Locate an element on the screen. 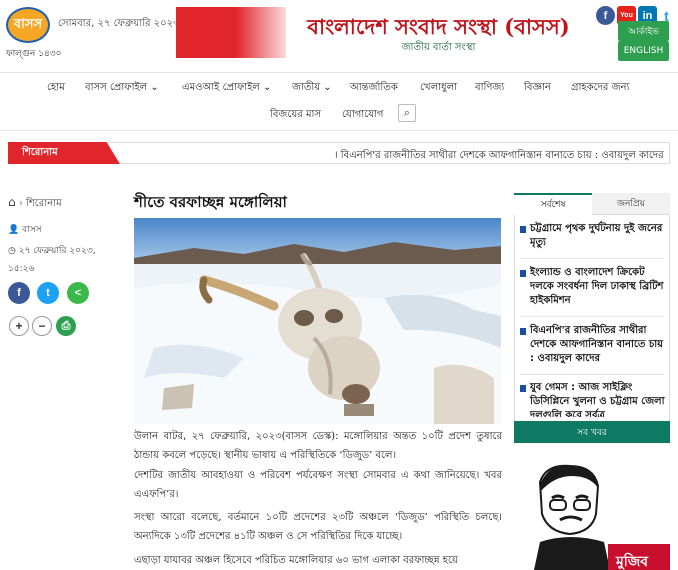 This screenshot has width=678, height=570. nav-bss-profile: বাসস প্রোফাইল ⌄ is located at coordinates (122, 88).